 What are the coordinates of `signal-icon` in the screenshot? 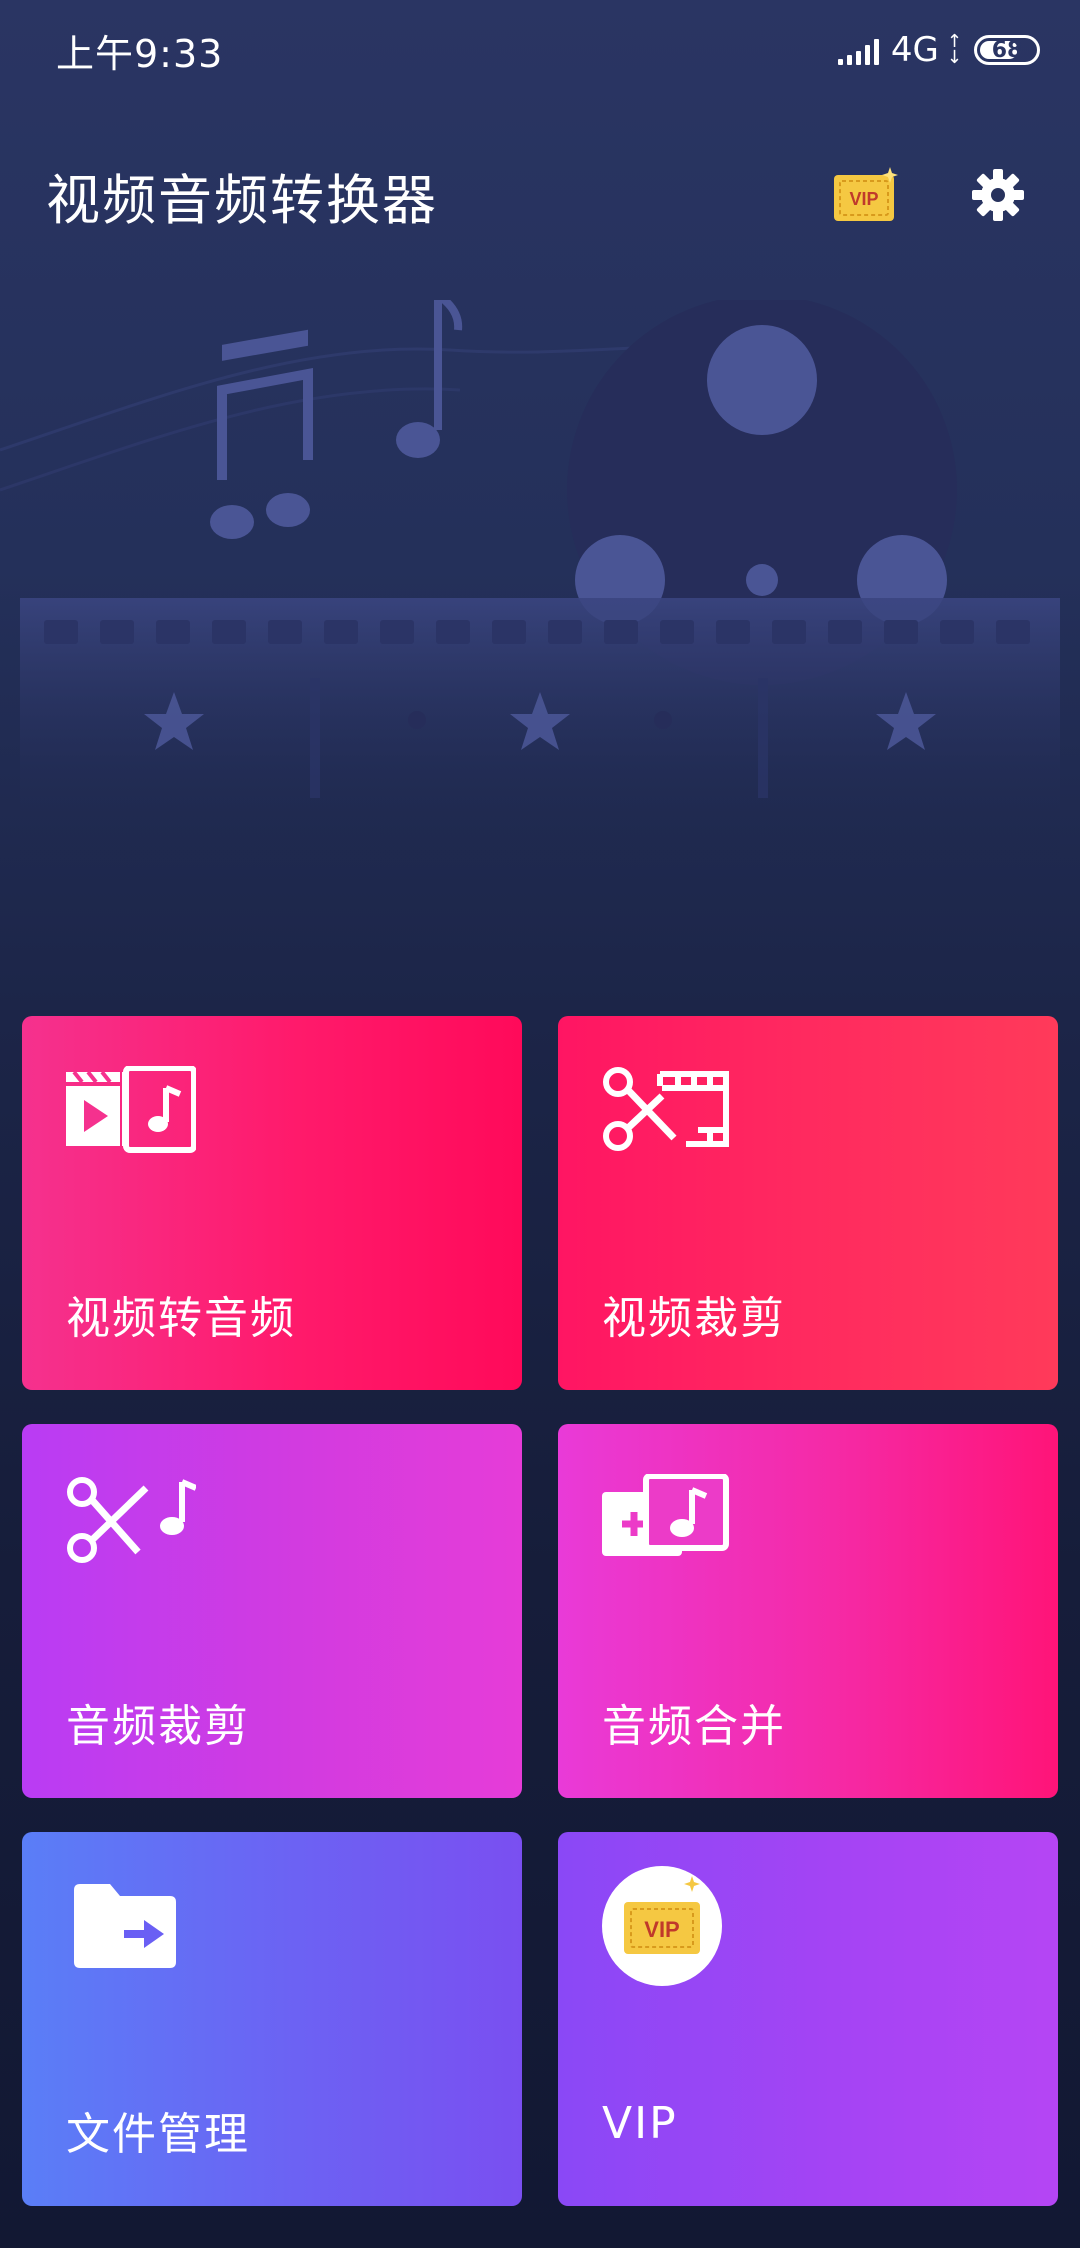 It's located at (858, 50).